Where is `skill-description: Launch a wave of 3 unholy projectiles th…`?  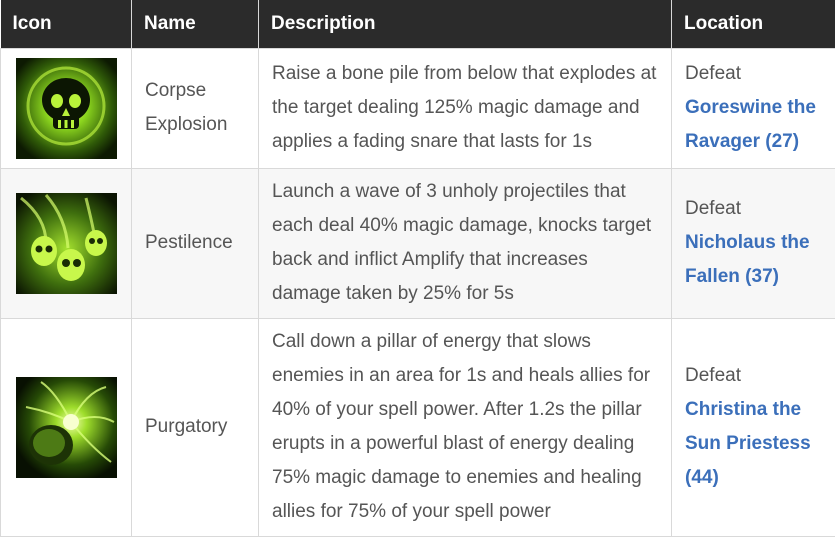
skill-description: Launch a wave of 3 unholy projectiles th… is located at coordinates (465, 243).